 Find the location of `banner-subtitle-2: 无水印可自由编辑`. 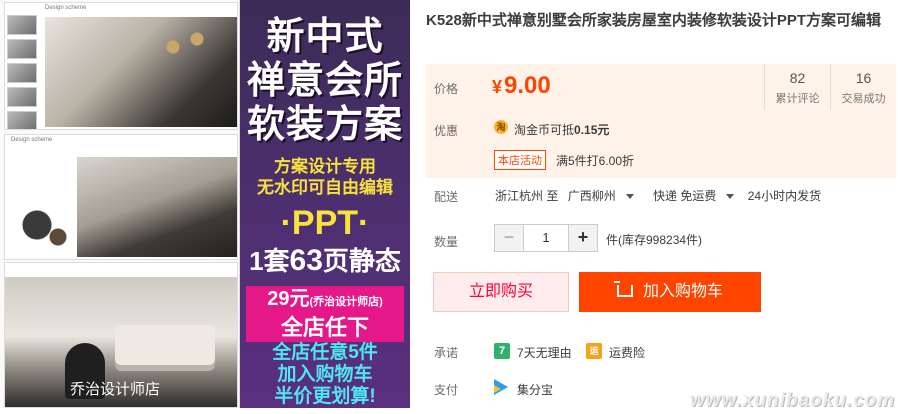

banner-subtitle-2: 无水印可自由编辑 is located at coordinates (325, 187).